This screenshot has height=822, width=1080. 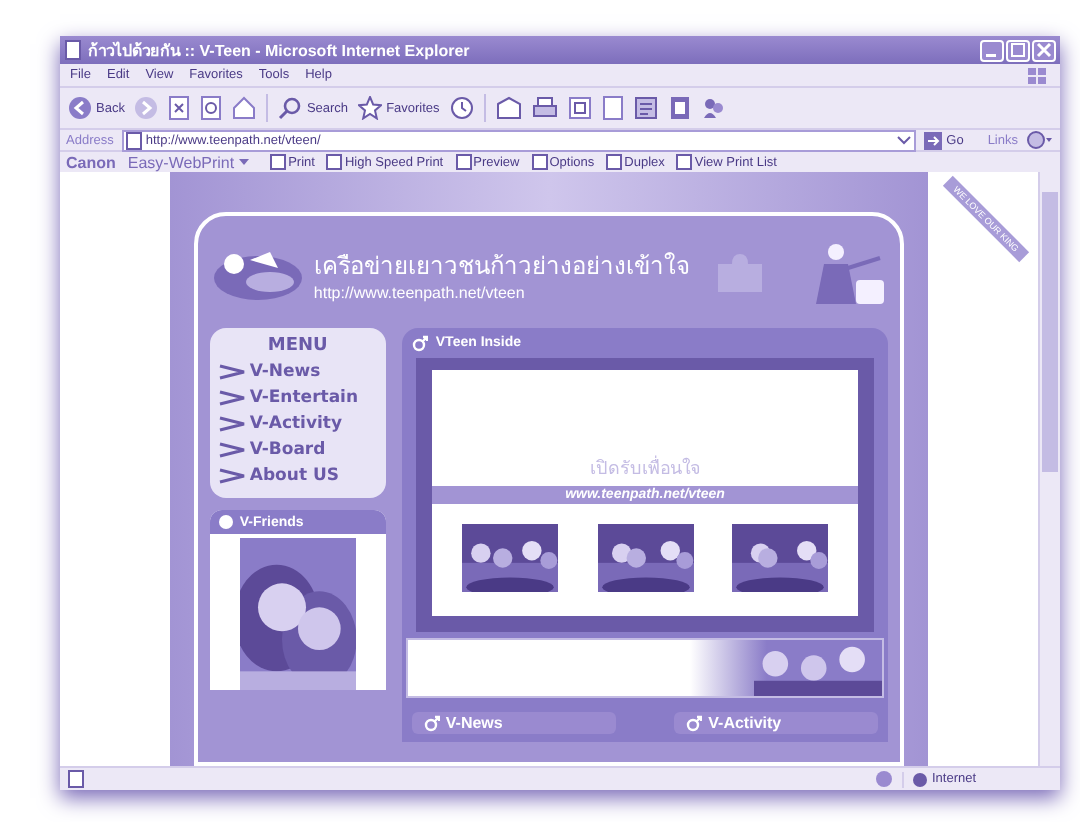 I want to click on home-icon, so click(x=244, y=108).